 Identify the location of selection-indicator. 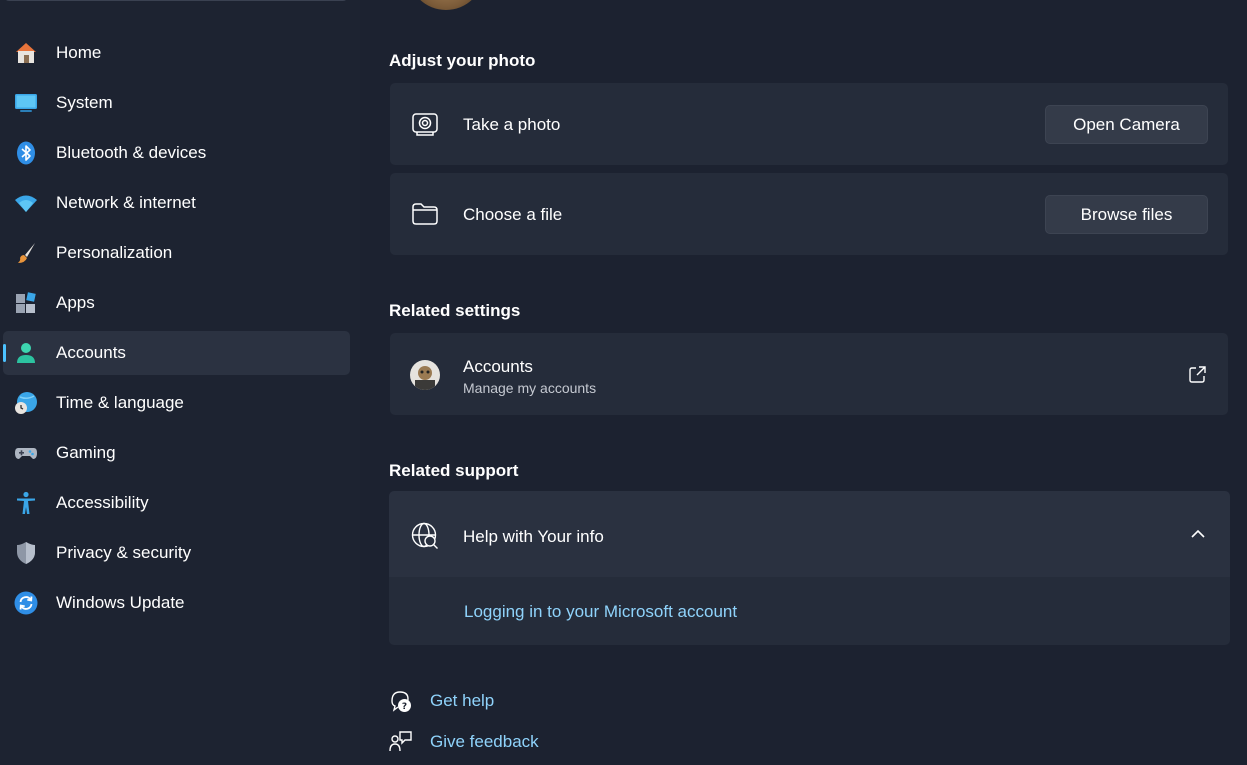
(4, 353).